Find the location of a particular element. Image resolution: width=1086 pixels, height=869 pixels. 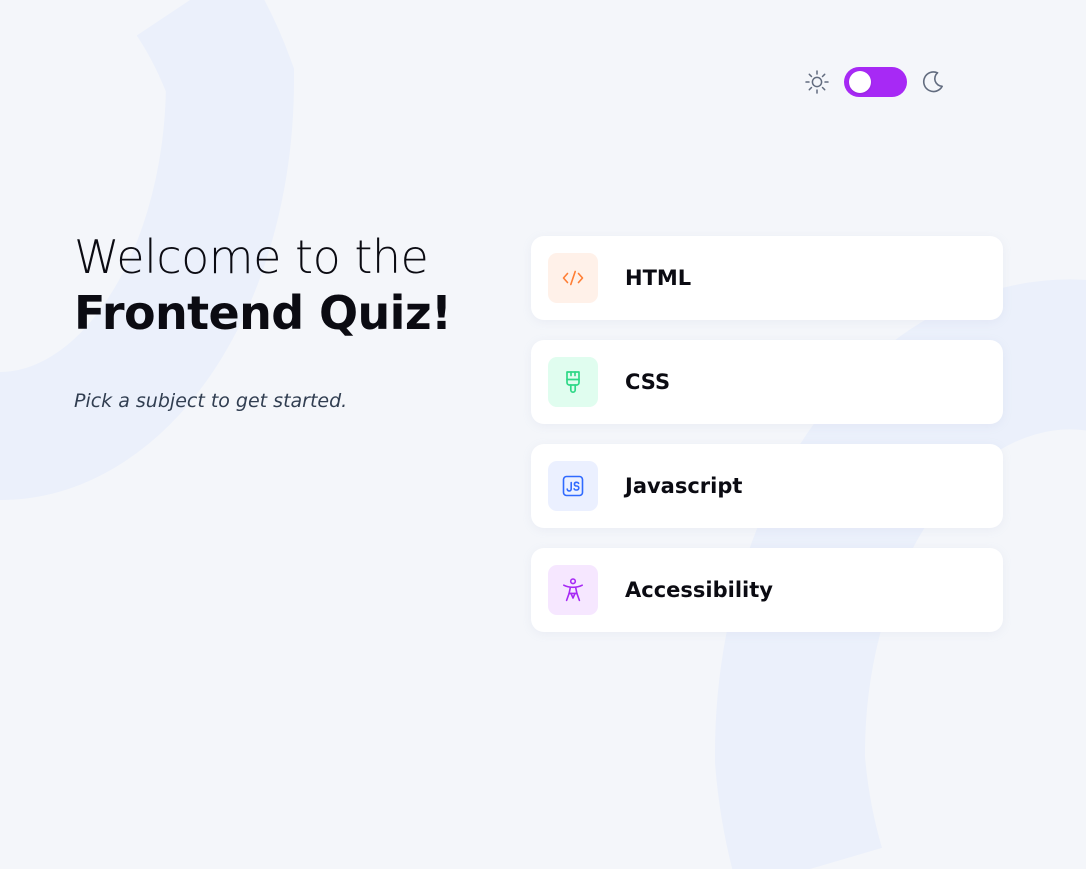

subject-accessibility-button: Accessibility is located at coordinates (767, 590).